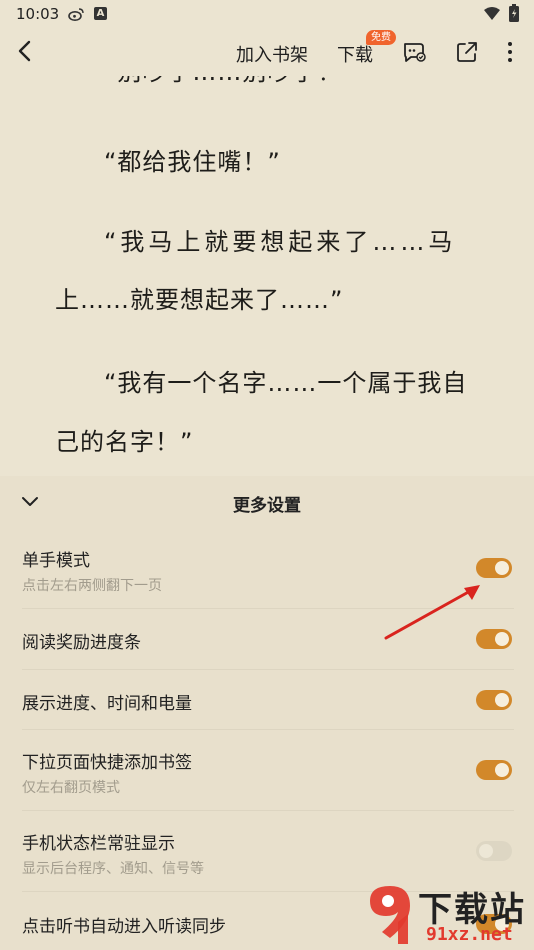 This screenshot has height=950, width=534. Describe the element at coordinates (286, 383) in the screenshot. I see `paragraph-line: “我有一个名字……一个属于我自` at that location.